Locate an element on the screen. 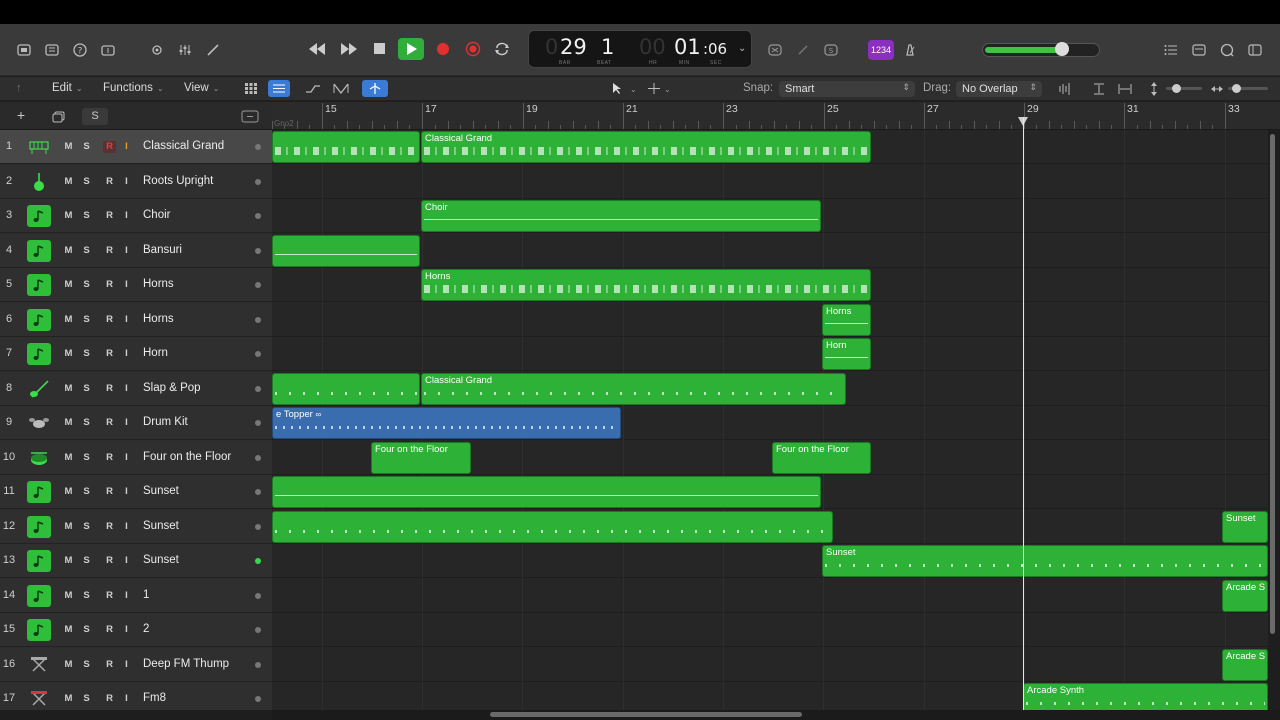  track-name: Horns is located at coordinates (158, 319).